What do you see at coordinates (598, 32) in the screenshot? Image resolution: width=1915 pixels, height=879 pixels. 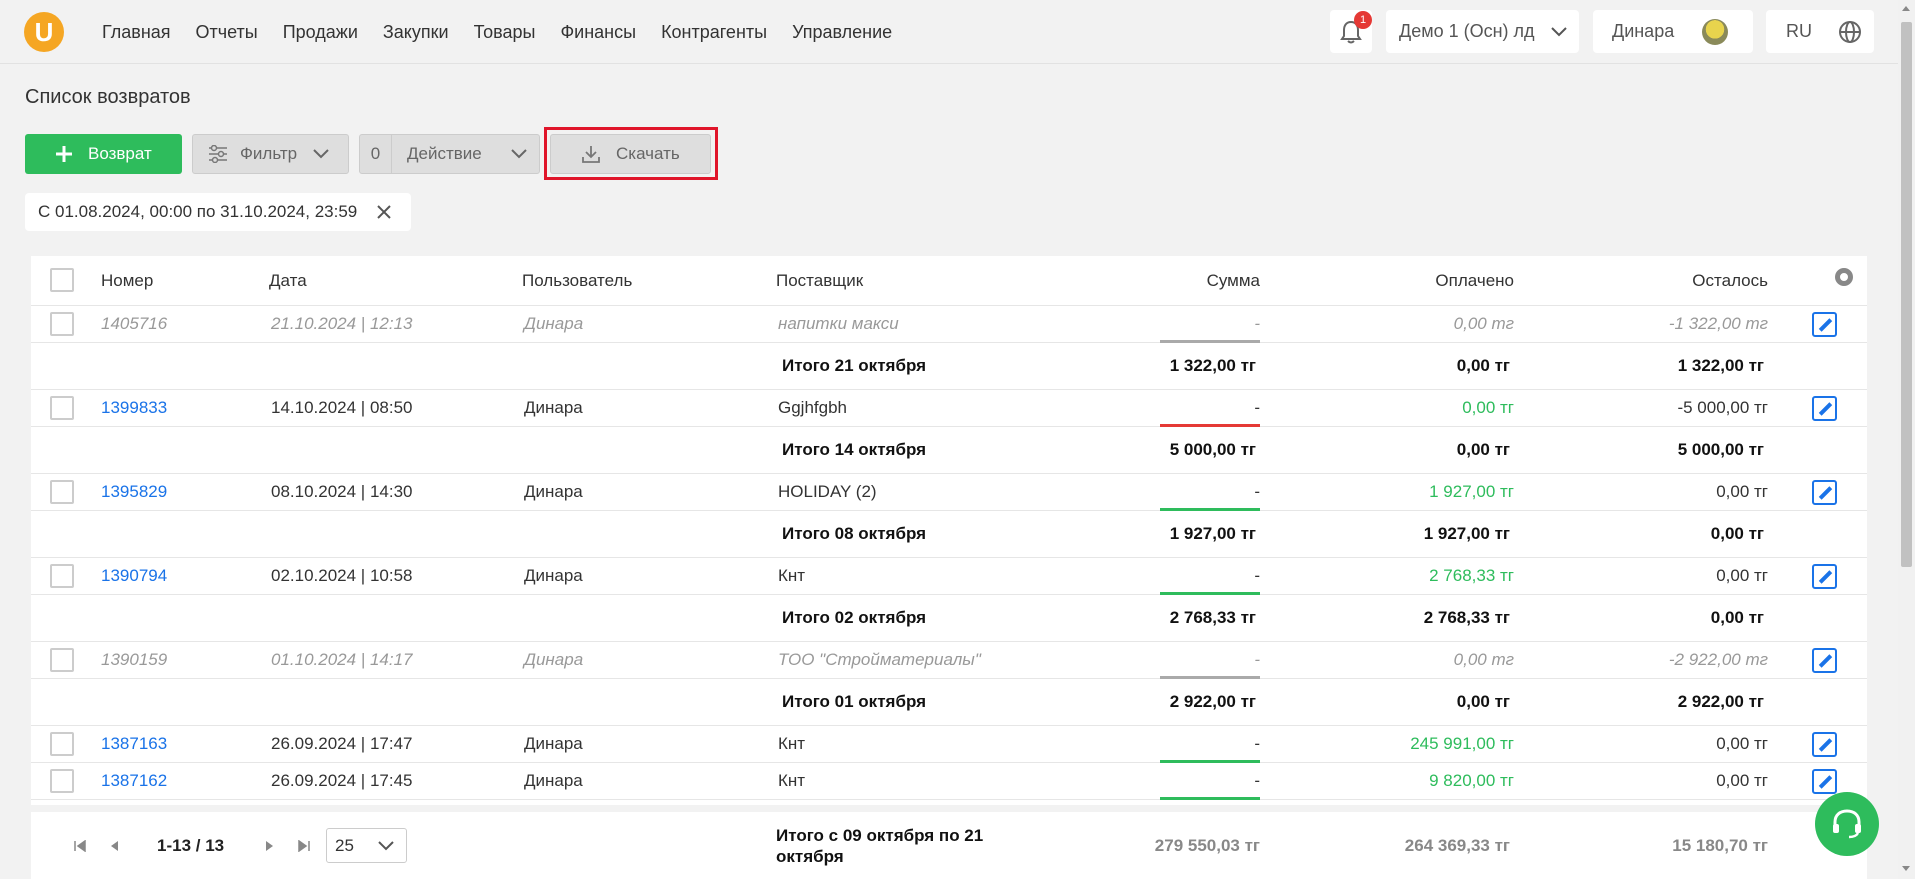 I see `nav-item-finance: Финансы` at bounding box center [598, 32].